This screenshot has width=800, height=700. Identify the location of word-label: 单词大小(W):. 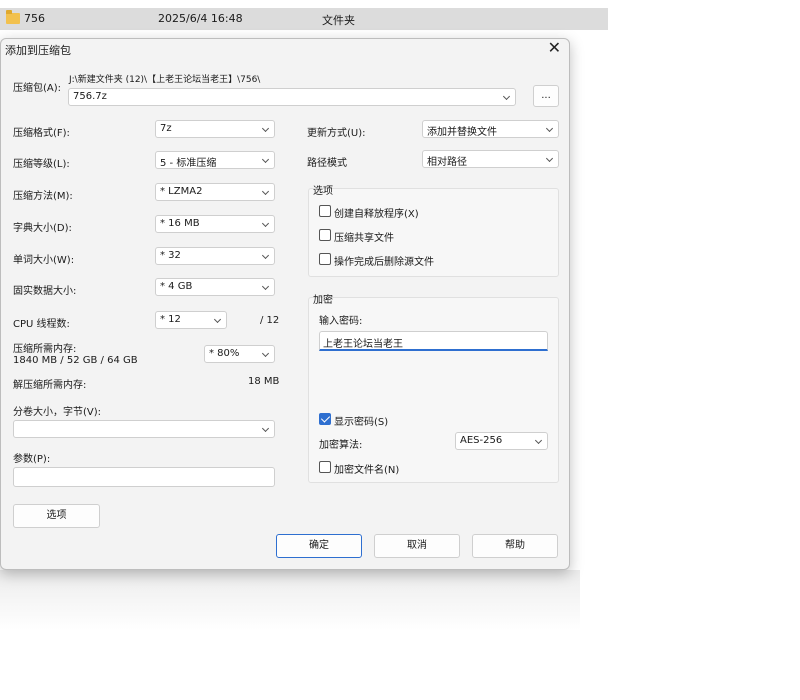
(44, 260).